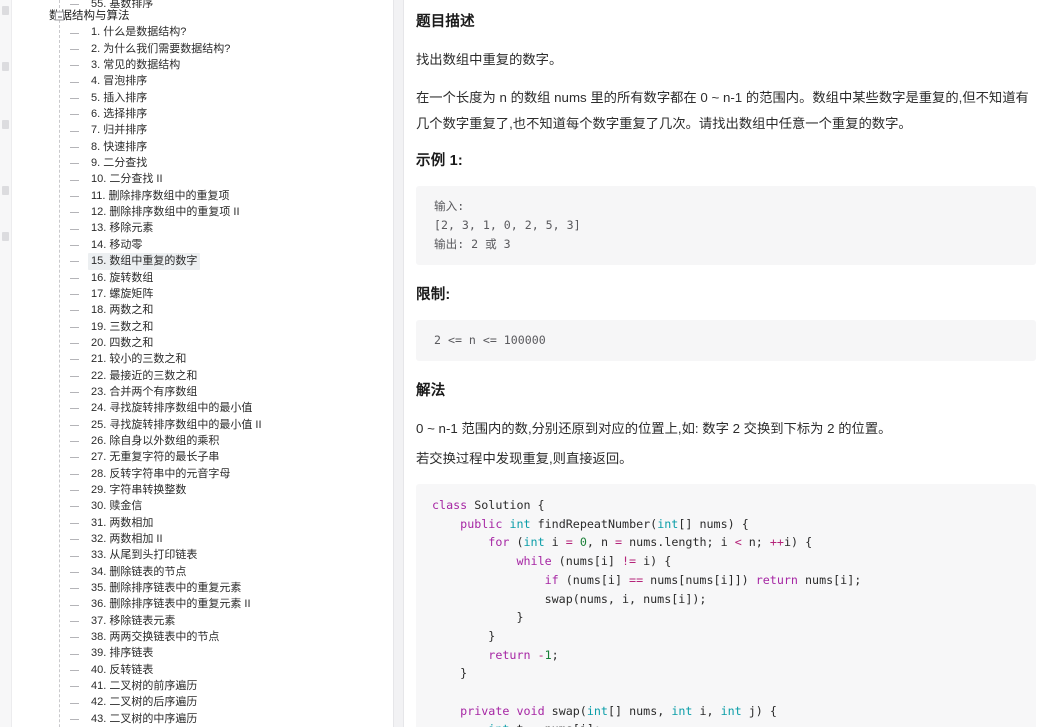 This screenshot has height=727, width=1039. I want to click on rail-mark, so click(5, 10).